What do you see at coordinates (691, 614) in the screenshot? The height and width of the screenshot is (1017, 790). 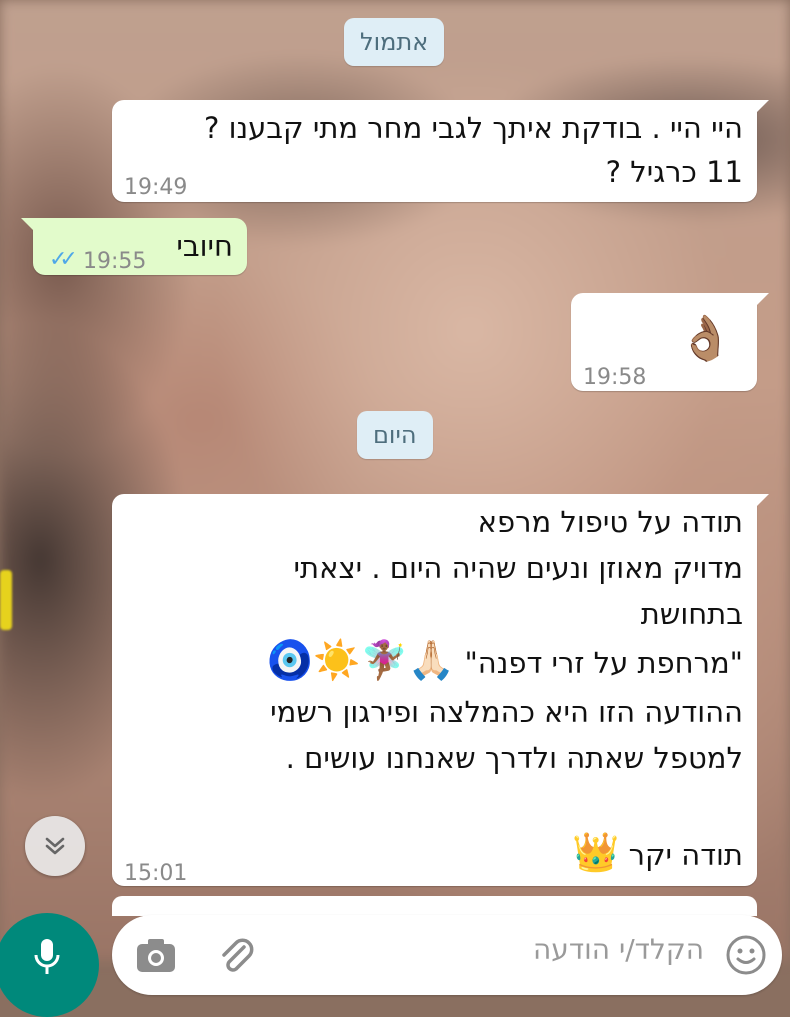 I see `message-text: בתחושת` at bounding box center [691, 614].